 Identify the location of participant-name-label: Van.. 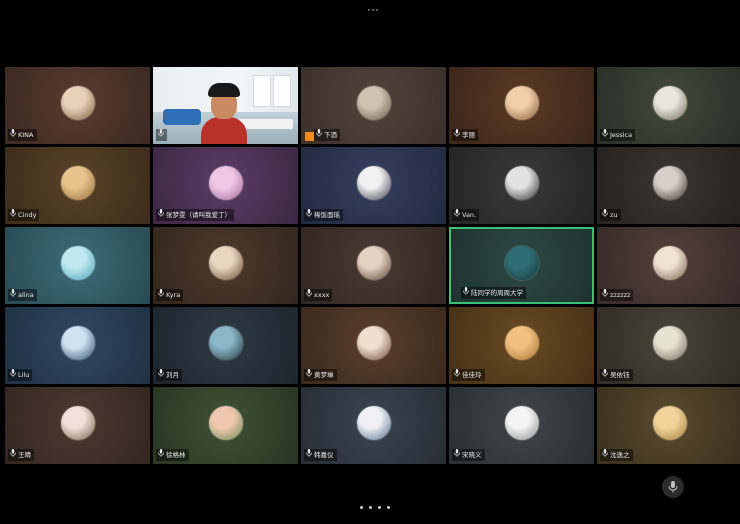
(466, 215).